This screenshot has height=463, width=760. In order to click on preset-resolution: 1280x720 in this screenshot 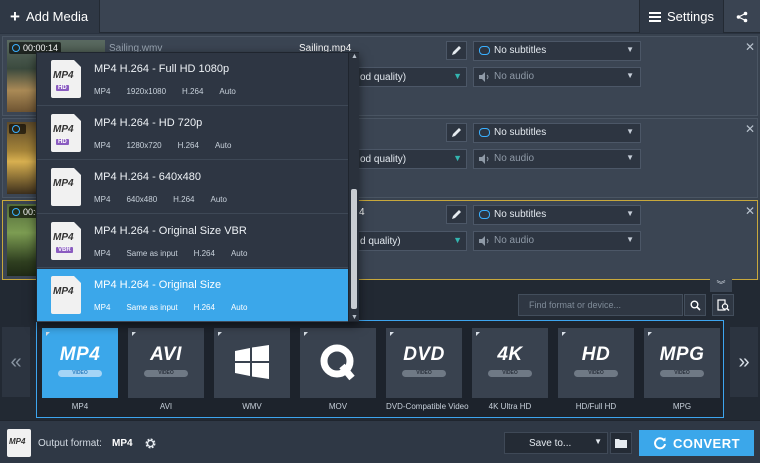, I will do `click(144, 145)`.